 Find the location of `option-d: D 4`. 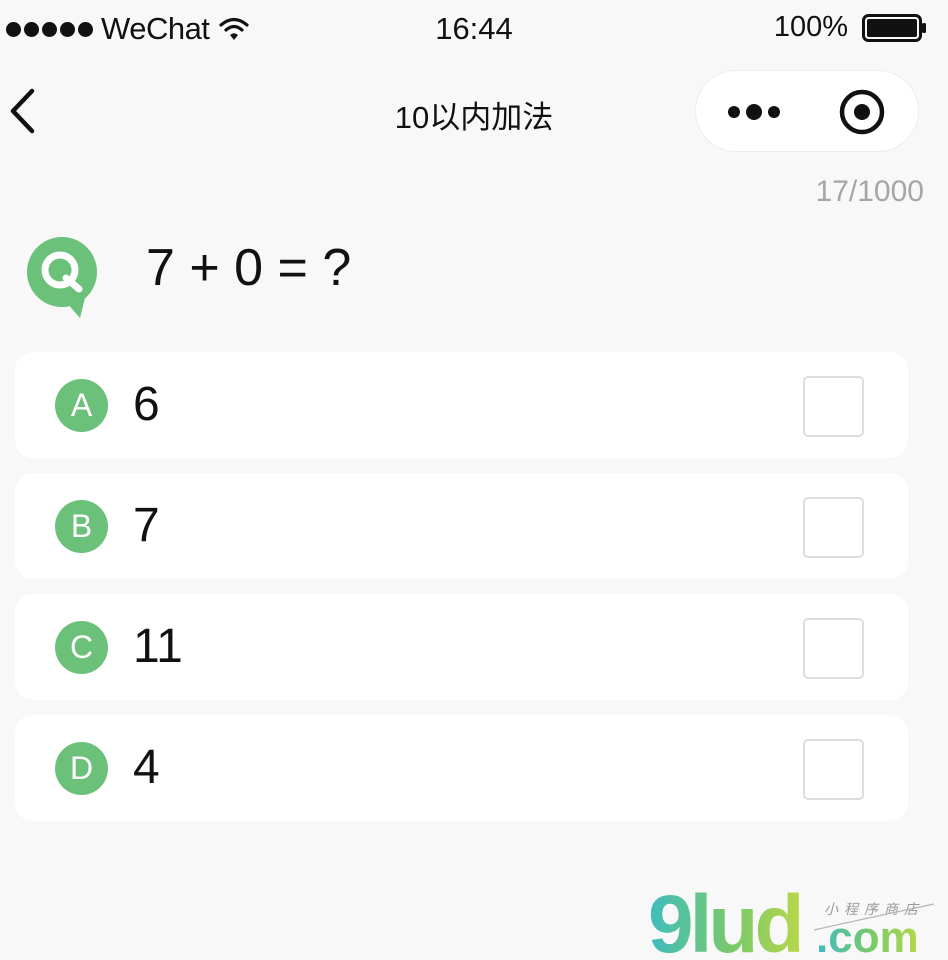

option-d: D 4 is located at coordinates (461, 768).